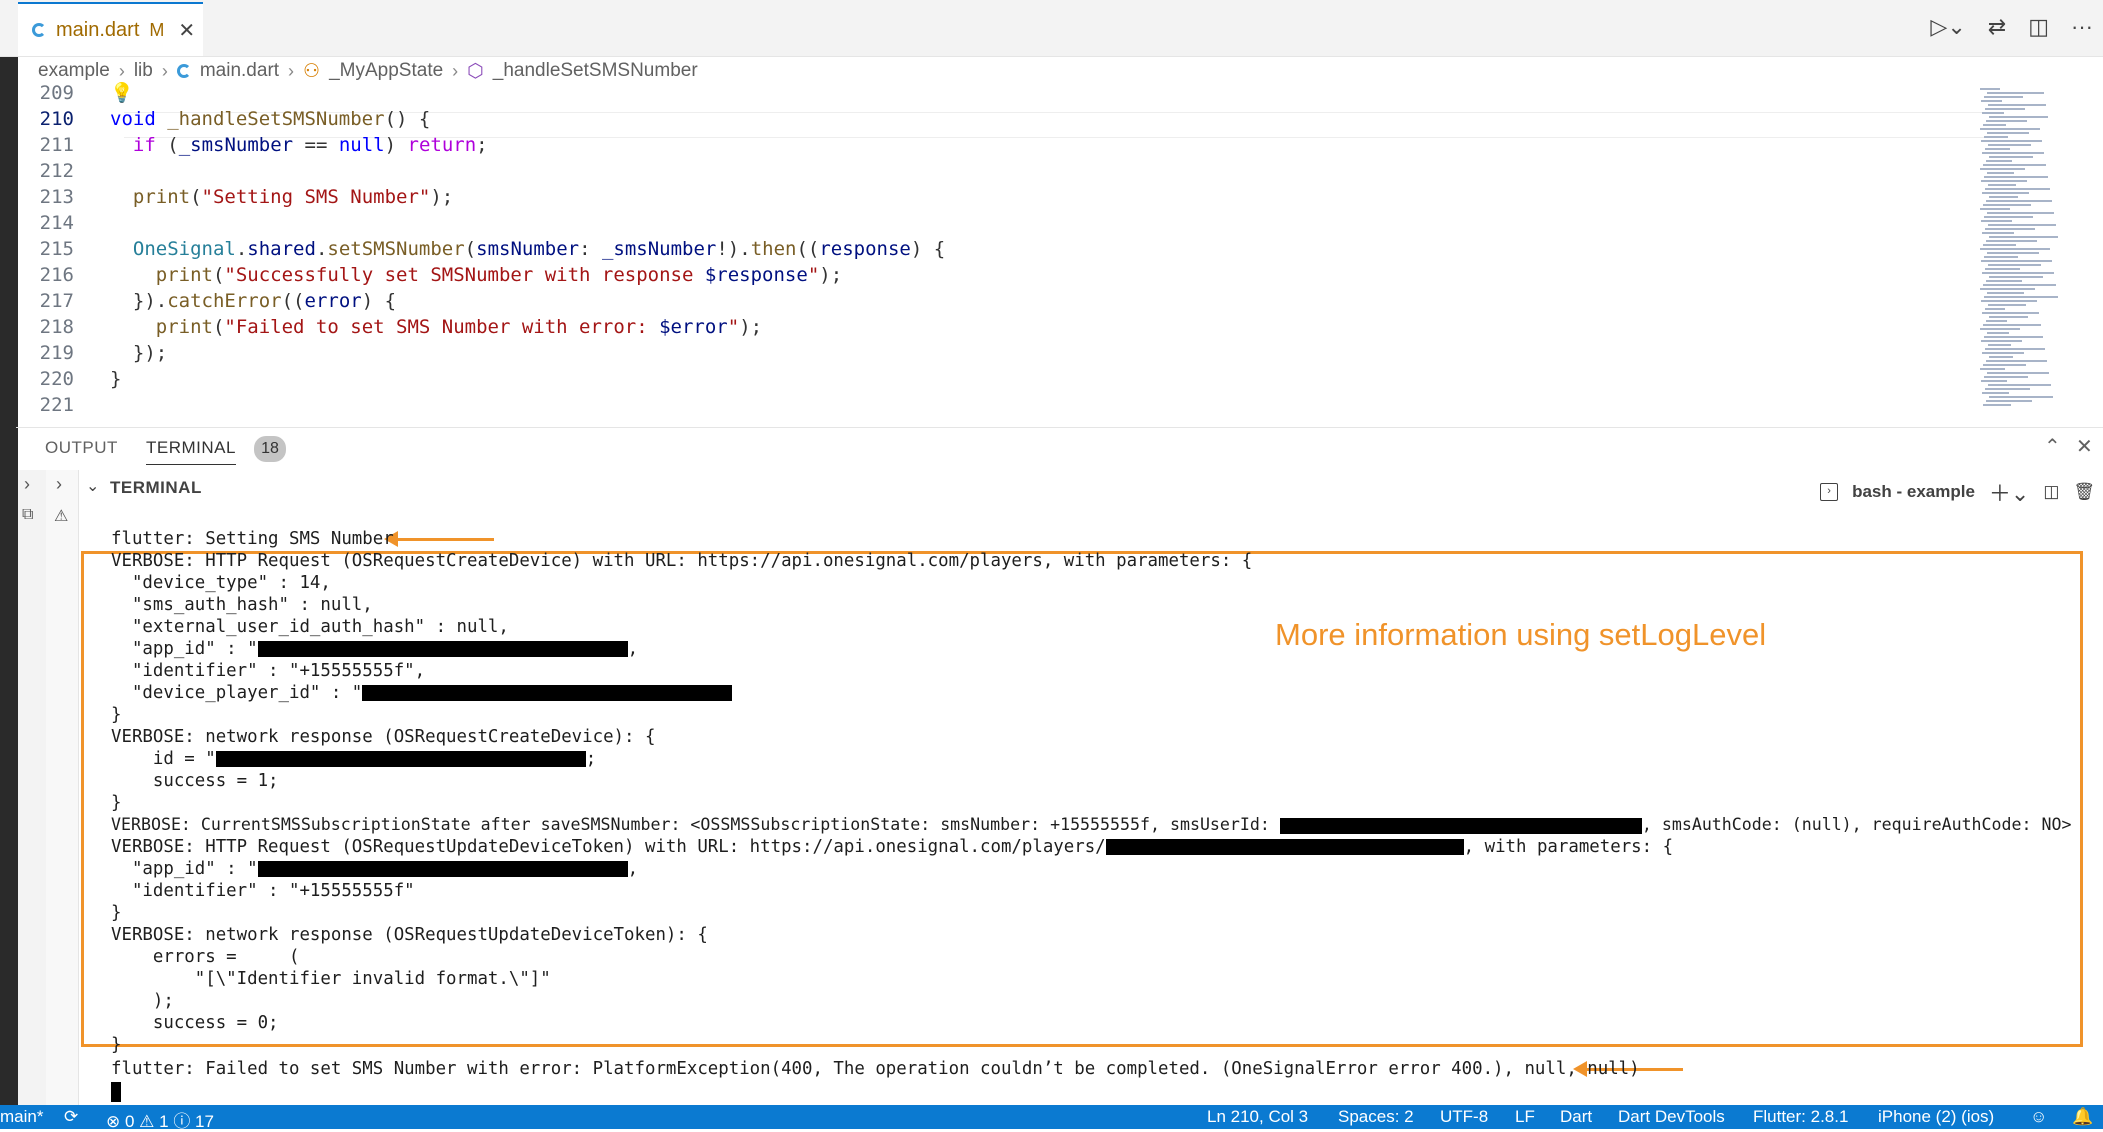 The height and width of the screenshot is (1132, 2103). Describe the element at coordinates (191, 451) in the screenshot. I see `tab-terminal: TERMINAL` at that location.